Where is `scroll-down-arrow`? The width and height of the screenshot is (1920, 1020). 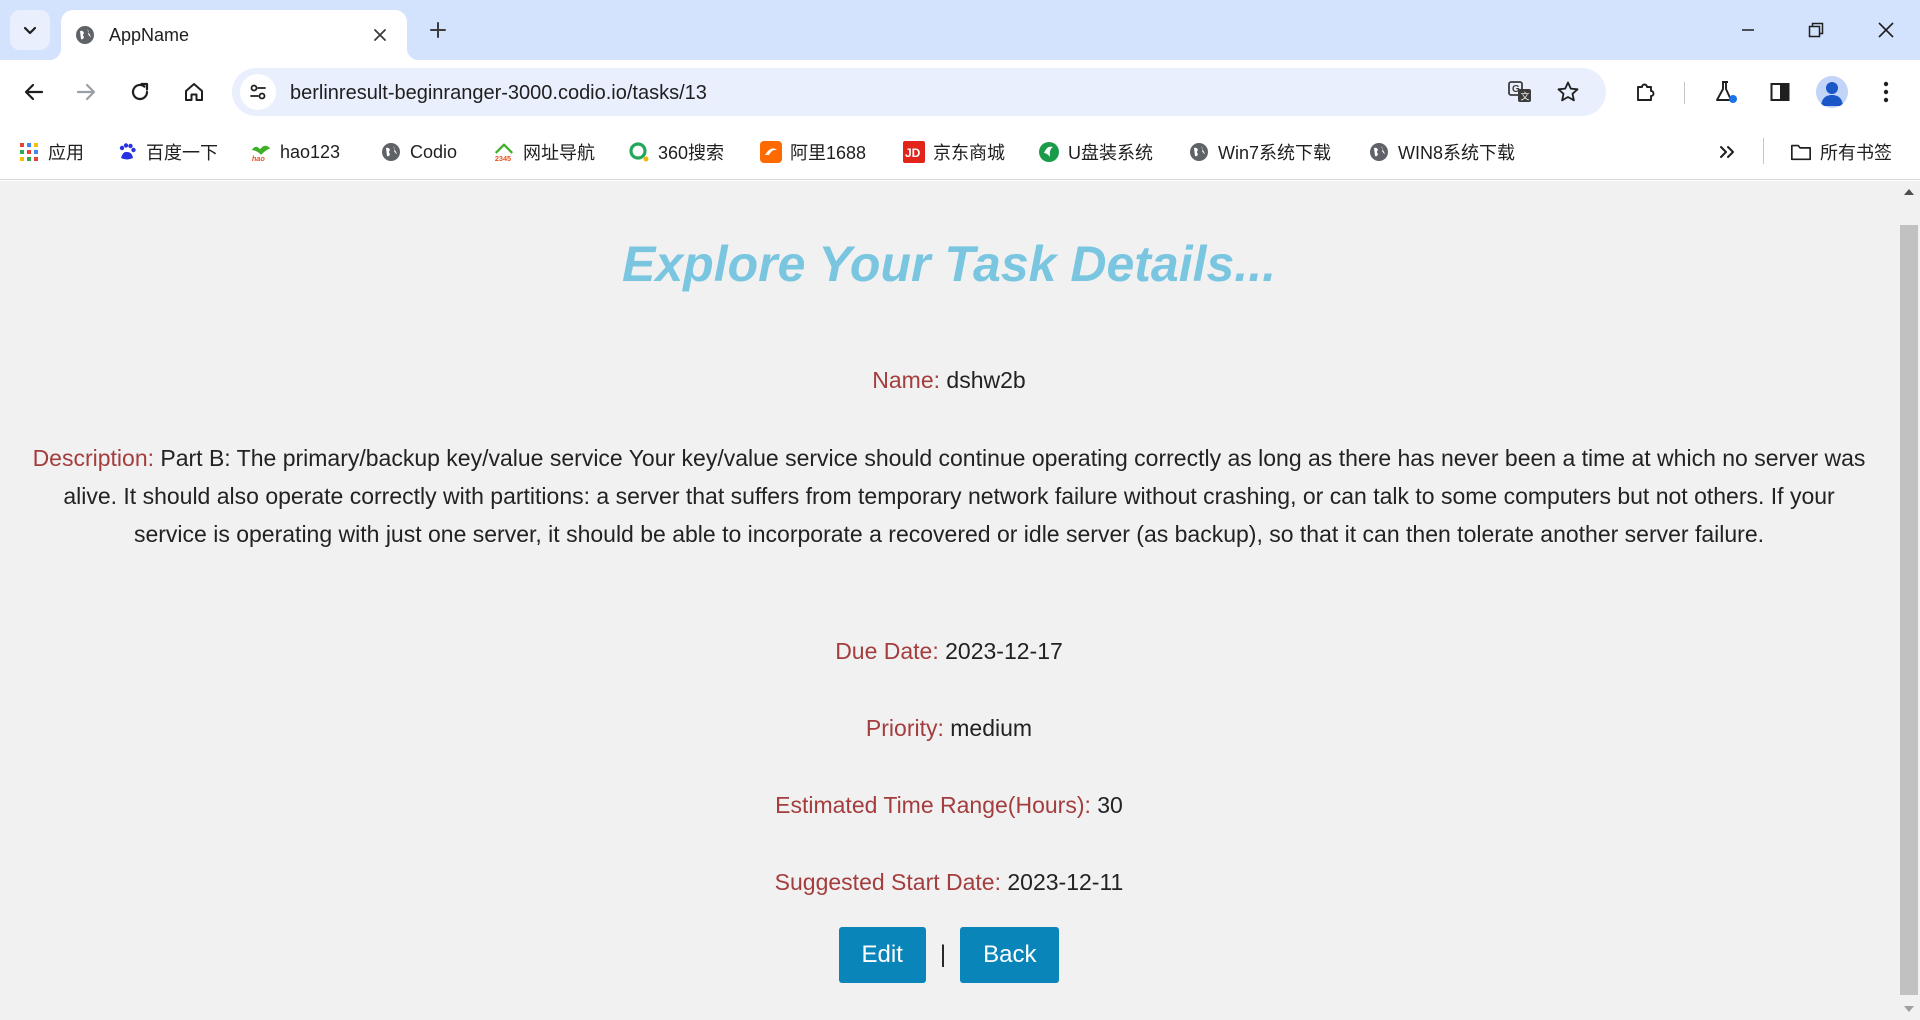
scroll-down-arrow is located at coordinates (1909, 1009).